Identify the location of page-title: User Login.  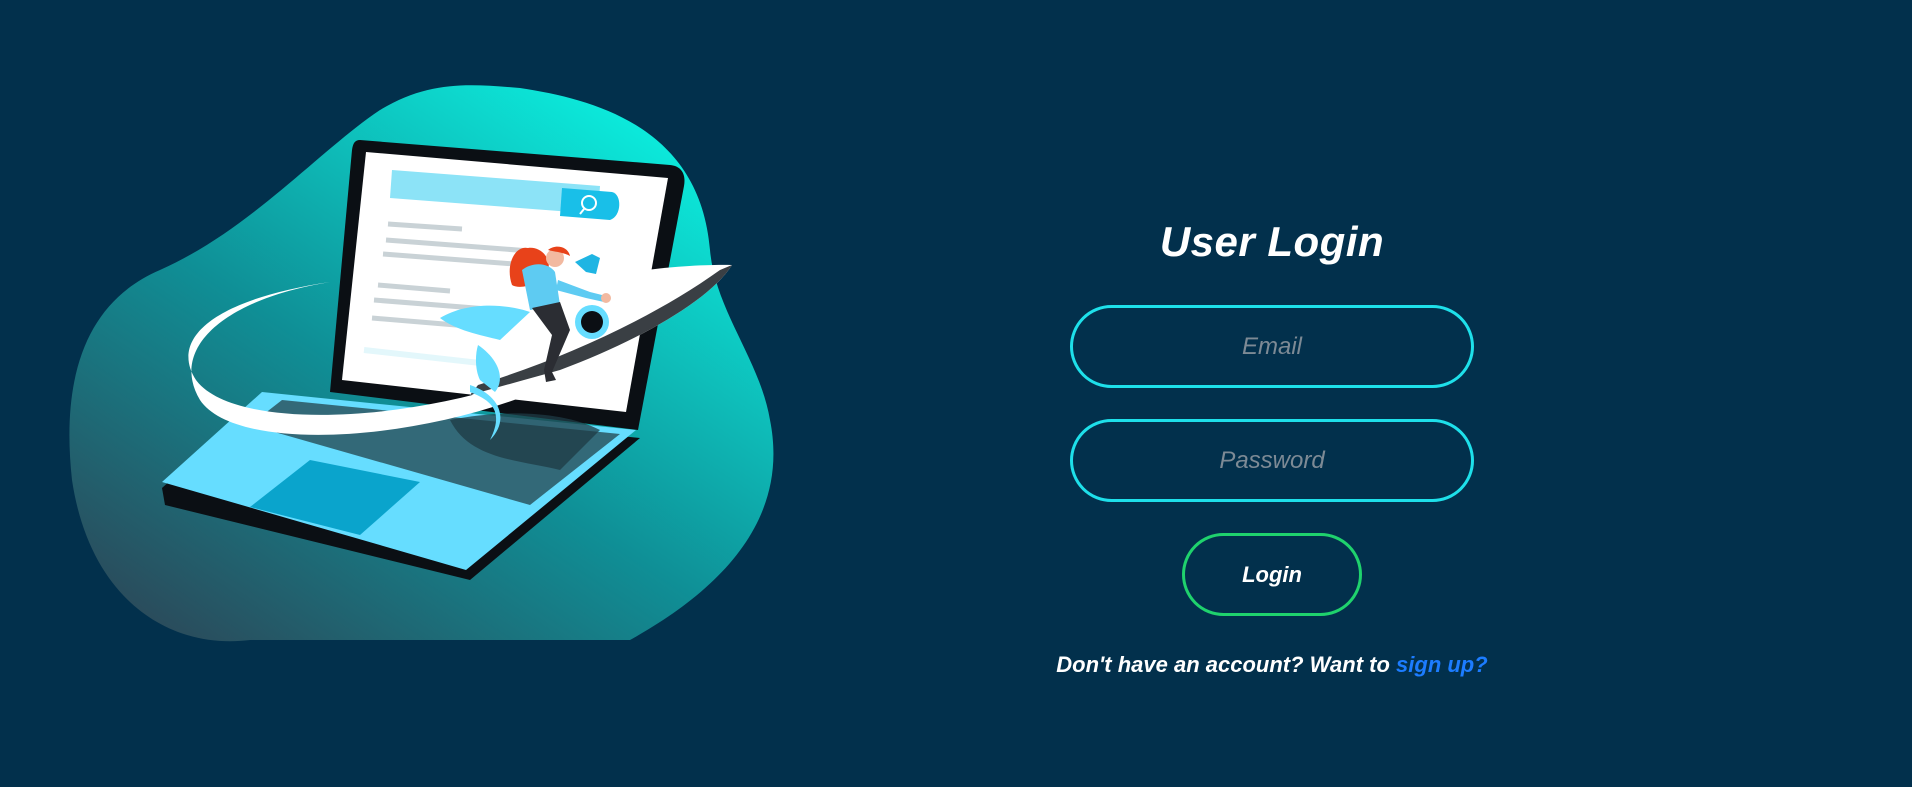
(1272, 241).